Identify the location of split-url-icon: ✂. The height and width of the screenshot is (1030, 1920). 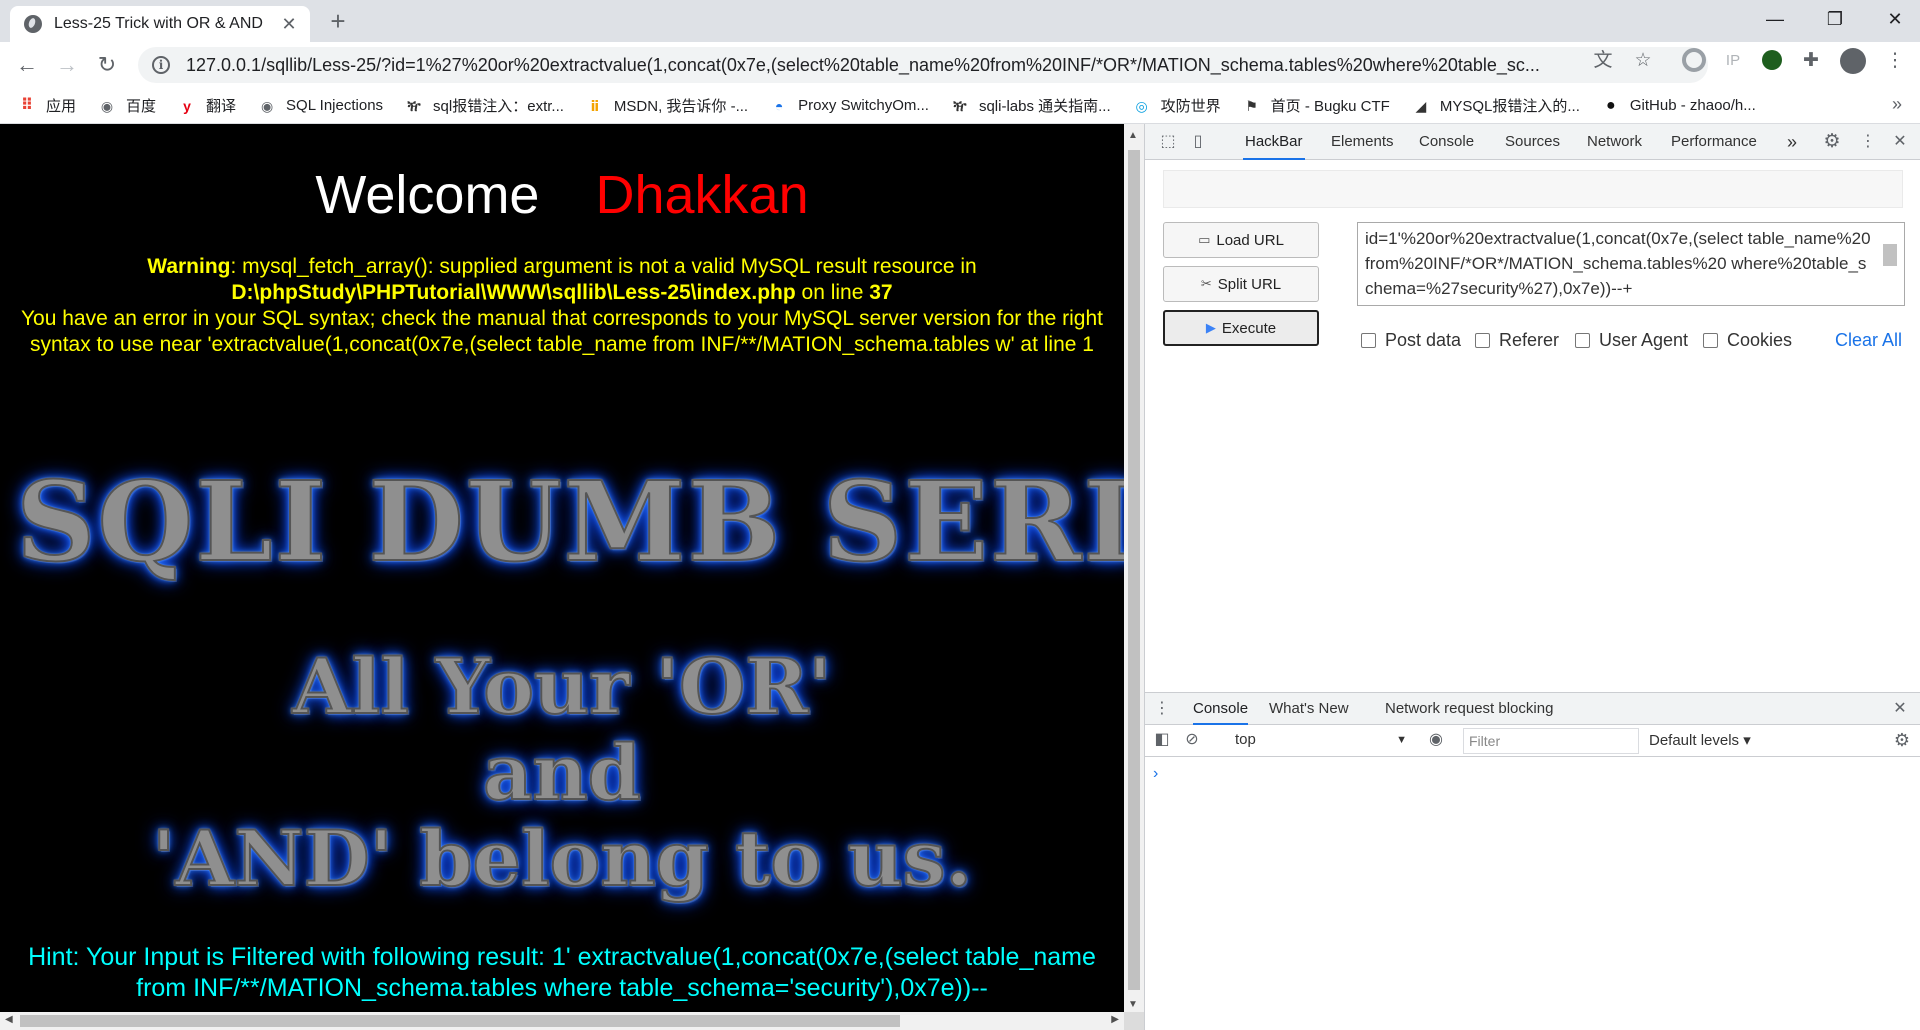
(1206, 283).